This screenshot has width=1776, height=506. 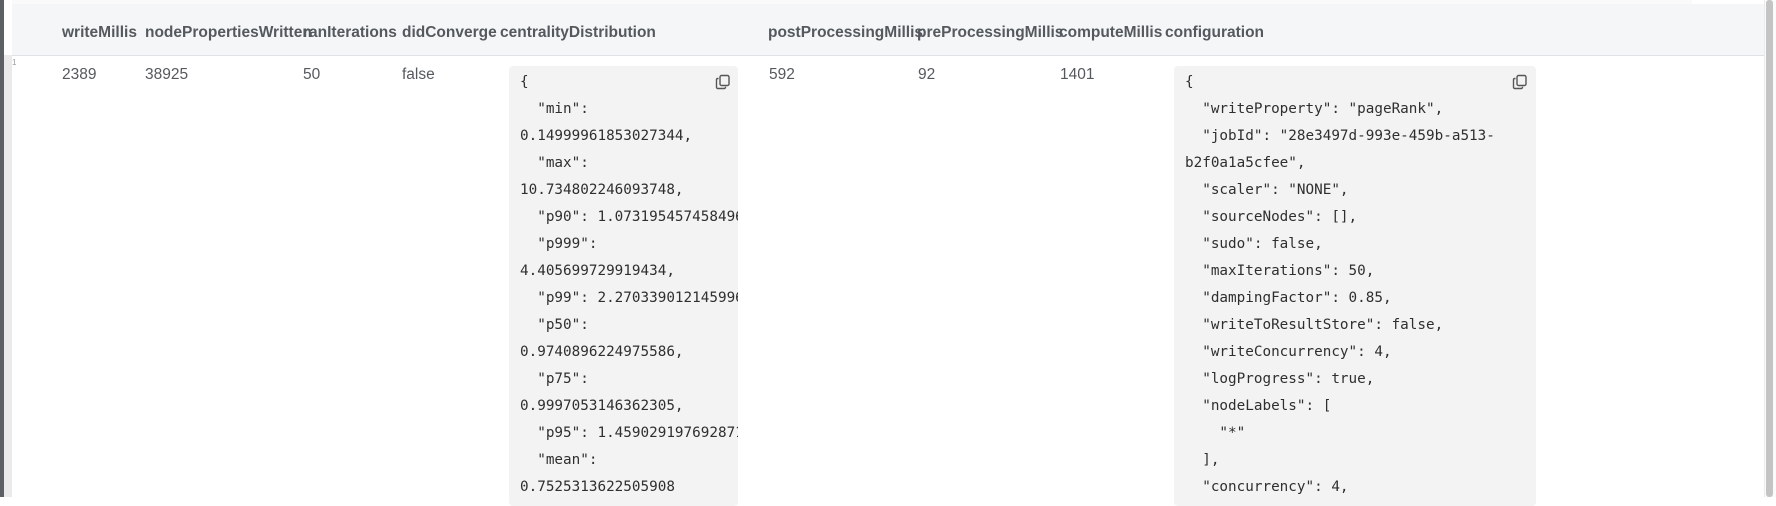 I want to click on code-line: "dampingFactor": 0.85,, so click(x=1288, y=298).